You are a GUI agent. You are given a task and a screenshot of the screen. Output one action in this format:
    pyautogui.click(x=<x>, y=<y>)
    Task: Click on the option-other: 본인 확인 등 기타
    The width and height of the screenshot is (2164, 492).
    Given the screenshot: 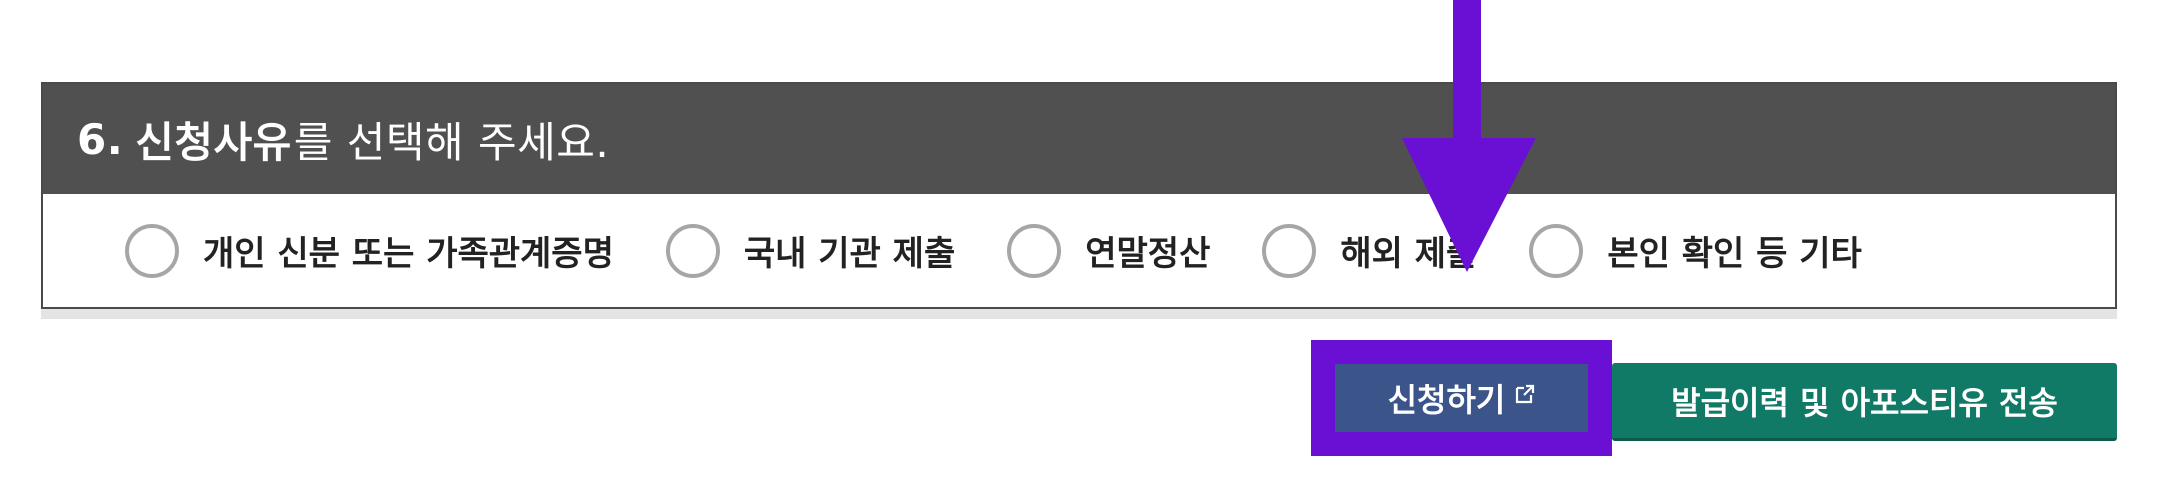 What is the action you would take?
    pyautogui.click(x=1695, y=250)
    